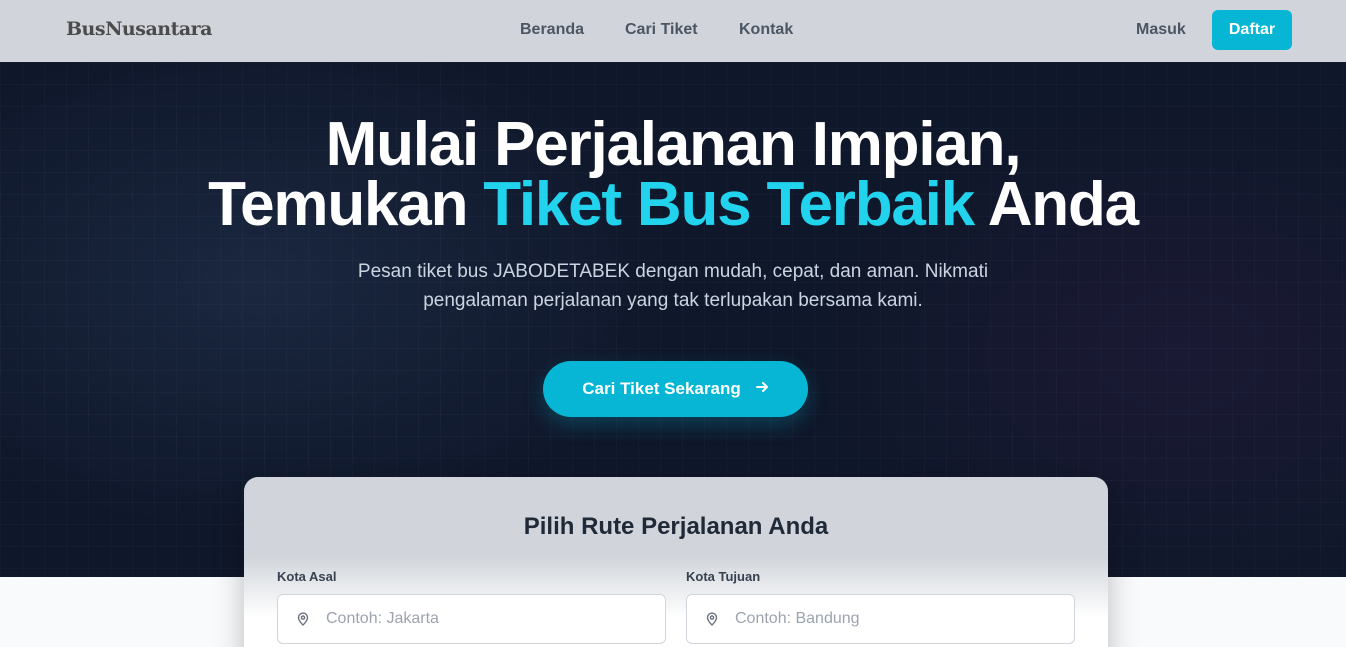 This screenshot has width=1346, height=647. Describe the element at coordinates (880, 619) in the screenshot. I see `destination-city-input: Contoh: Bandung` at that location.